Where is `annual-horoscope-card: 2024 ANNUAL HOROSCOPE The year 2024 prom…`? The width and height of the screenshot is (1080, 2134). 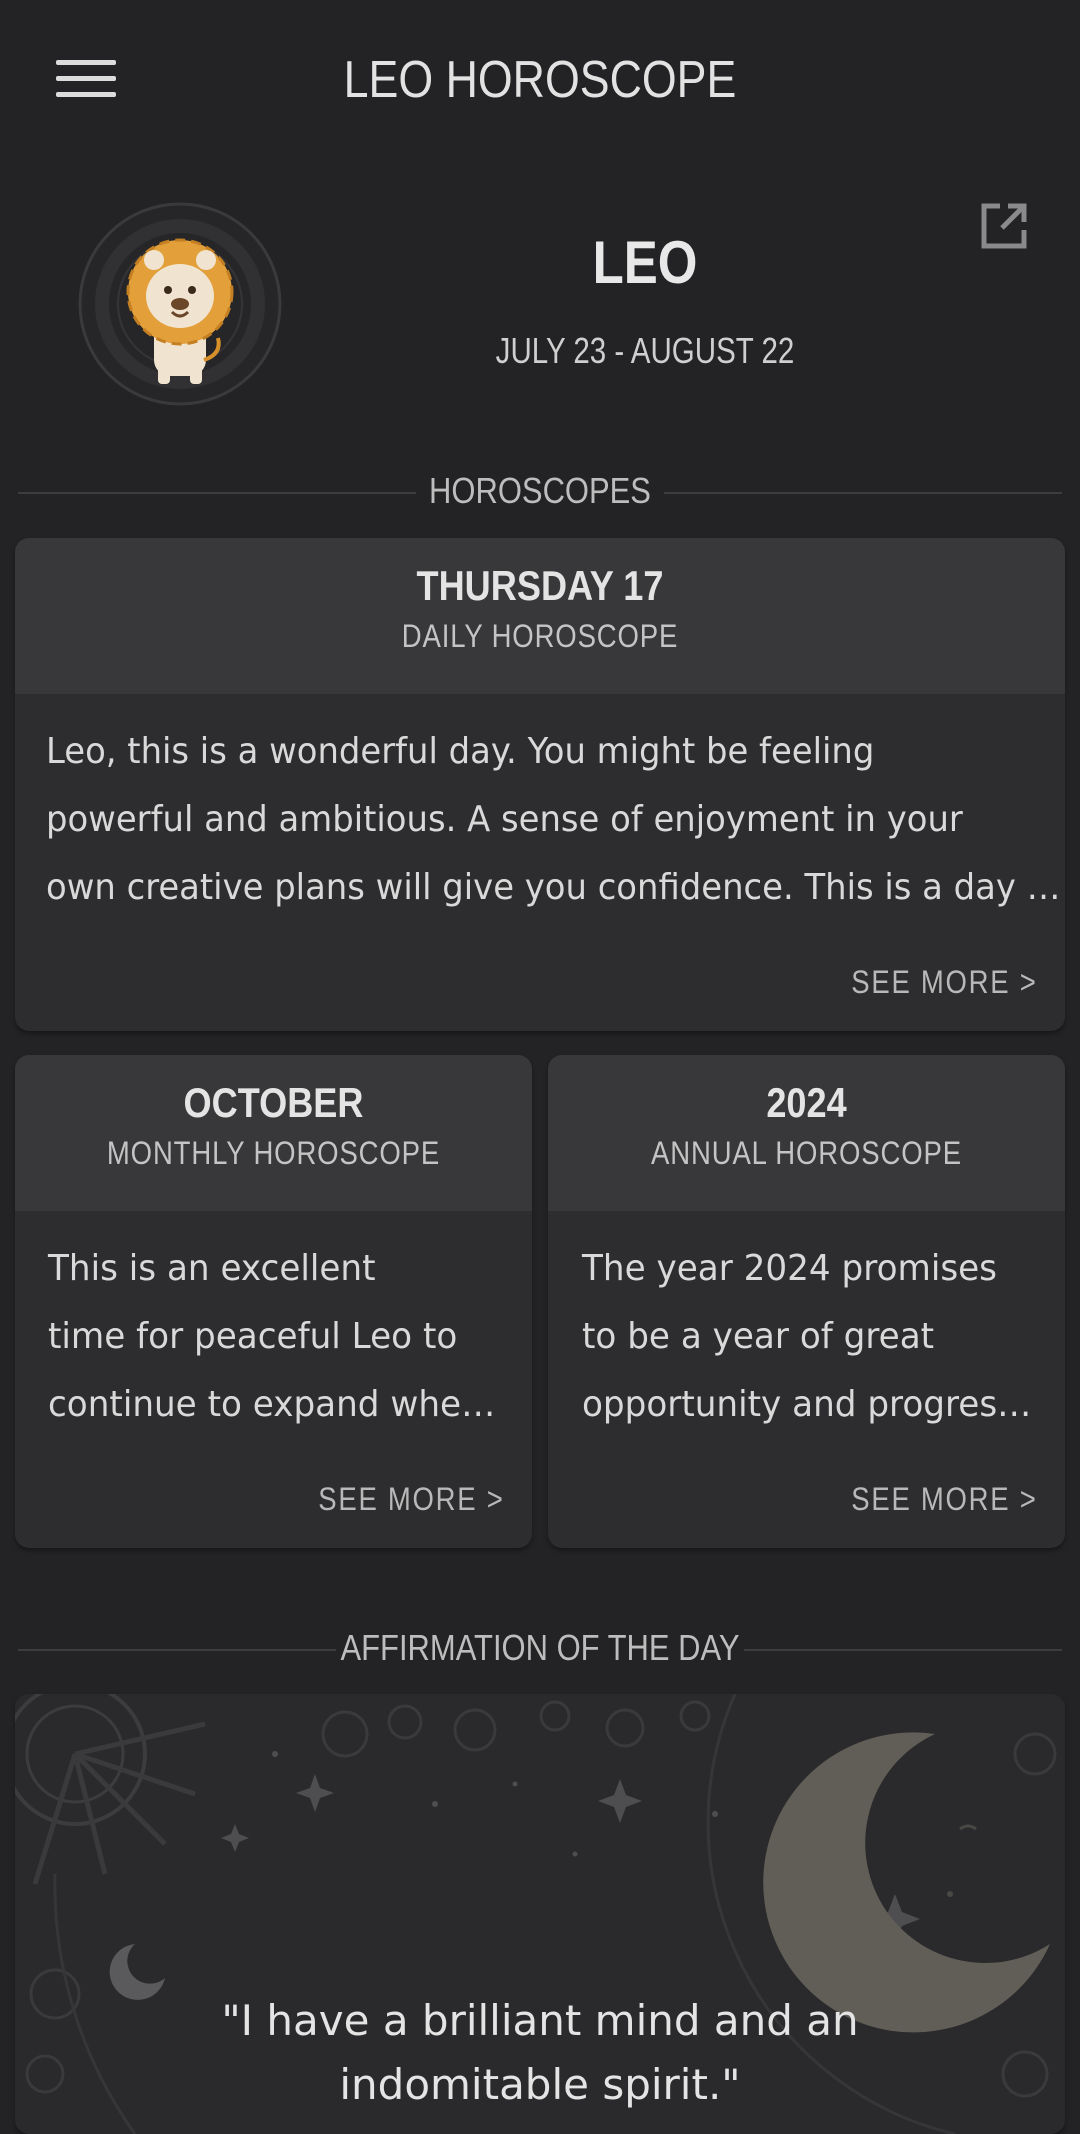 annual-horoscope-card: 2024 ANNUAL HOROSCOPE The year 2024 prom… is located at coordinates (806, 1301).